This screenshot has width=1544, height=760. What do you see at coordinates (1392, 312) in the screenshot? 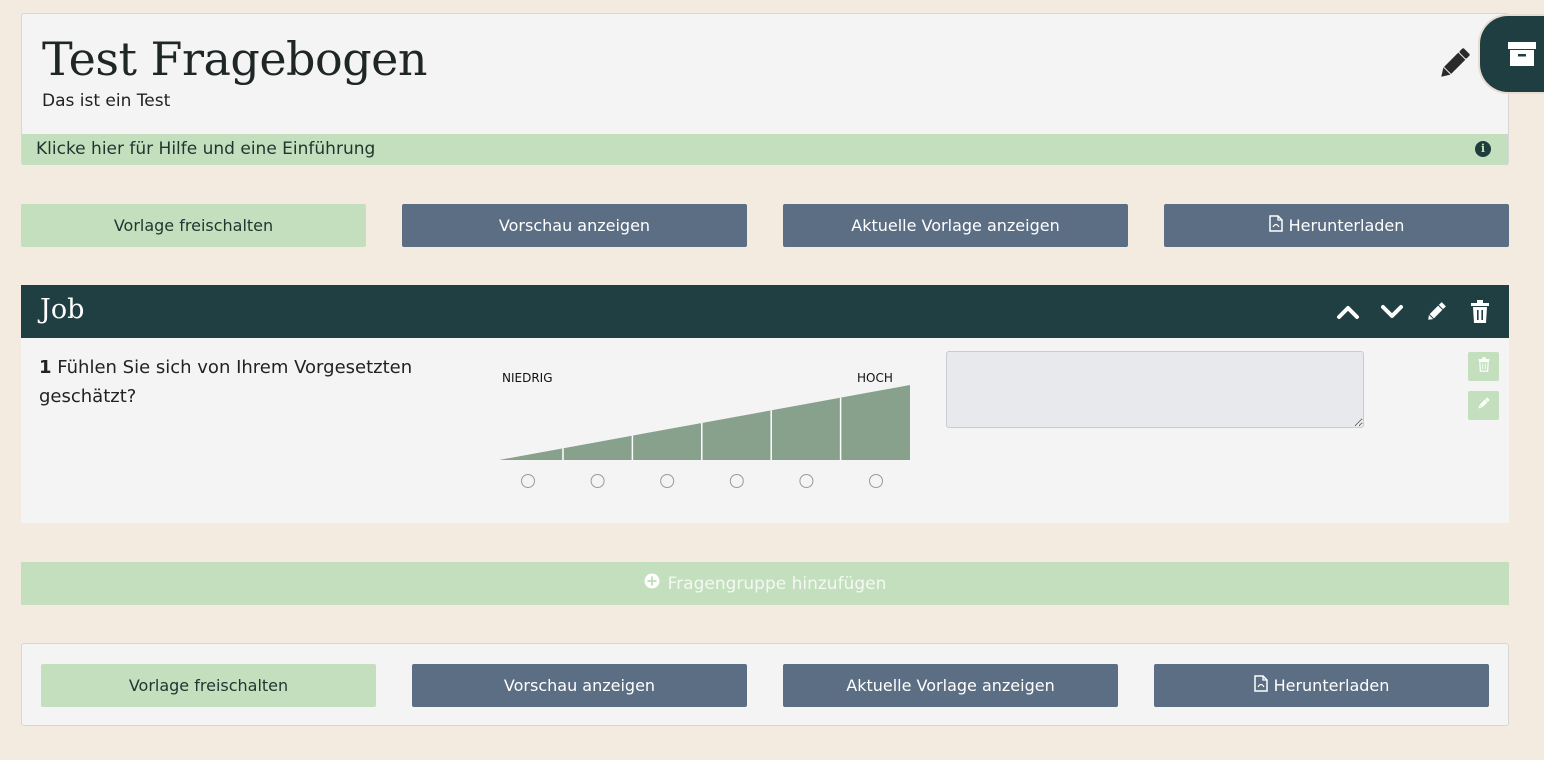
I see `chevron-down-icon` at bounding box center [1392, 312].